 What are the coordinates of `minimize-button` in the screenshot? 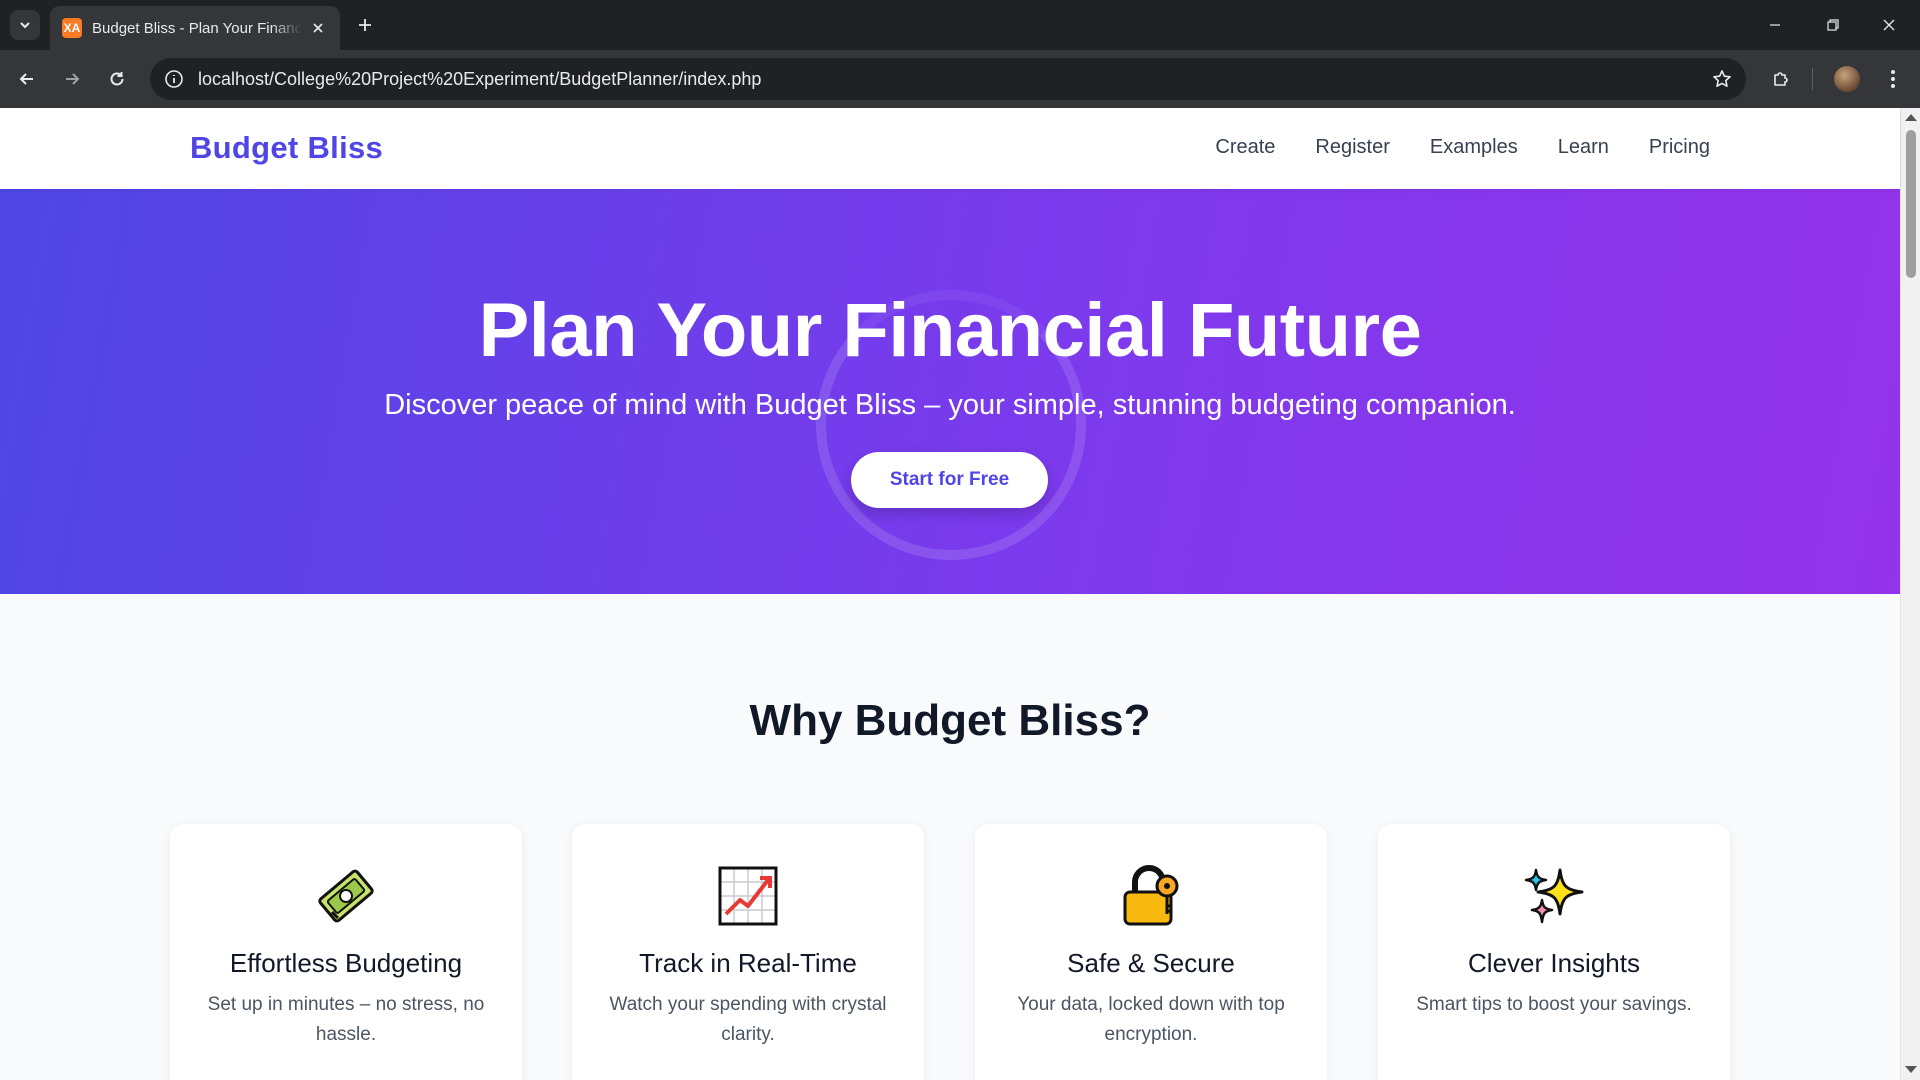 It's located at (1775, 25).